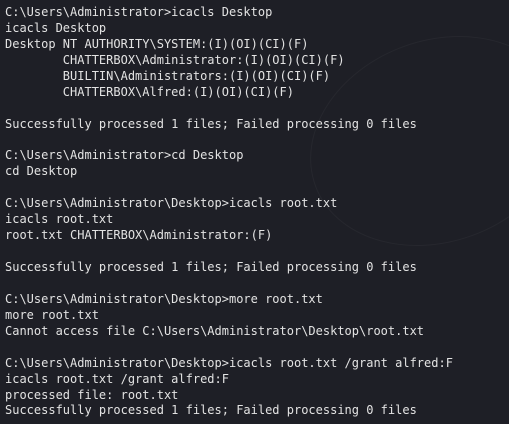 Image resolution: width=509 pixels, height=424 pixels. What do you see at coordinates (124, 155) in the screenshot?
I see `terminal-line: C:\Users\Administrator>cd Desktop` at bounding box center [124, 155].